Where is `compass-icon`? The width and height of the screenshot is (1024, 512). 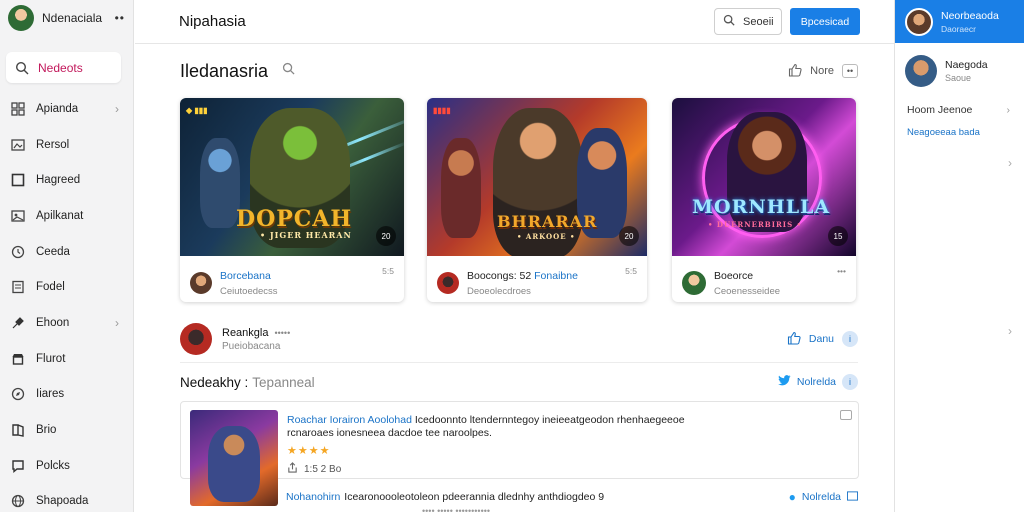
compass-icon is located at coordinates (18, 394).